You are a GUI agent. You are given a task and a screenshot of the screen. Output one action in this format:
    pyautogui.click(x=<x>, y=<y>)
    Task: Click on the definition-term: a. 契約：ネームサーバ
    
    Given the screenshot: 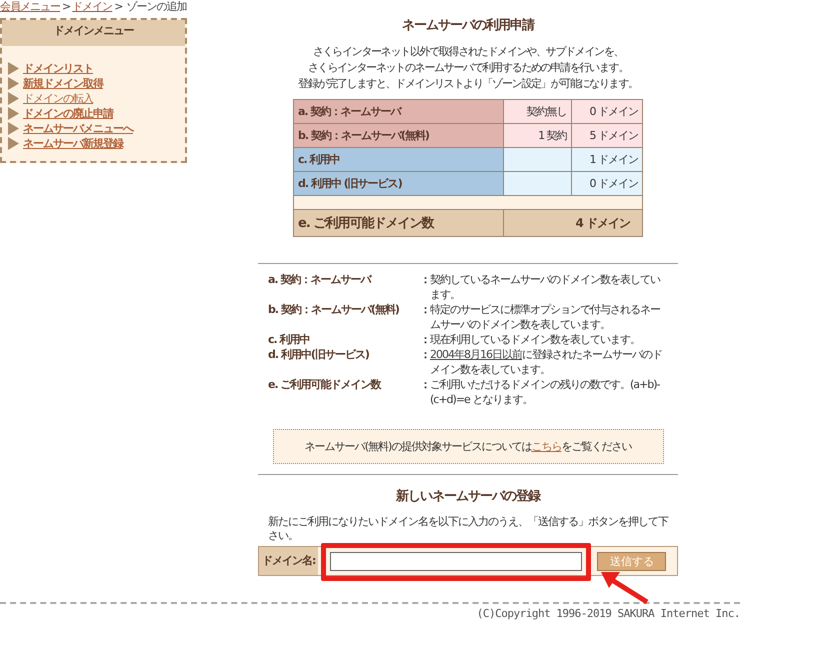 What is the action you would take?
    pyautogui.click(x=320, y=280)
    